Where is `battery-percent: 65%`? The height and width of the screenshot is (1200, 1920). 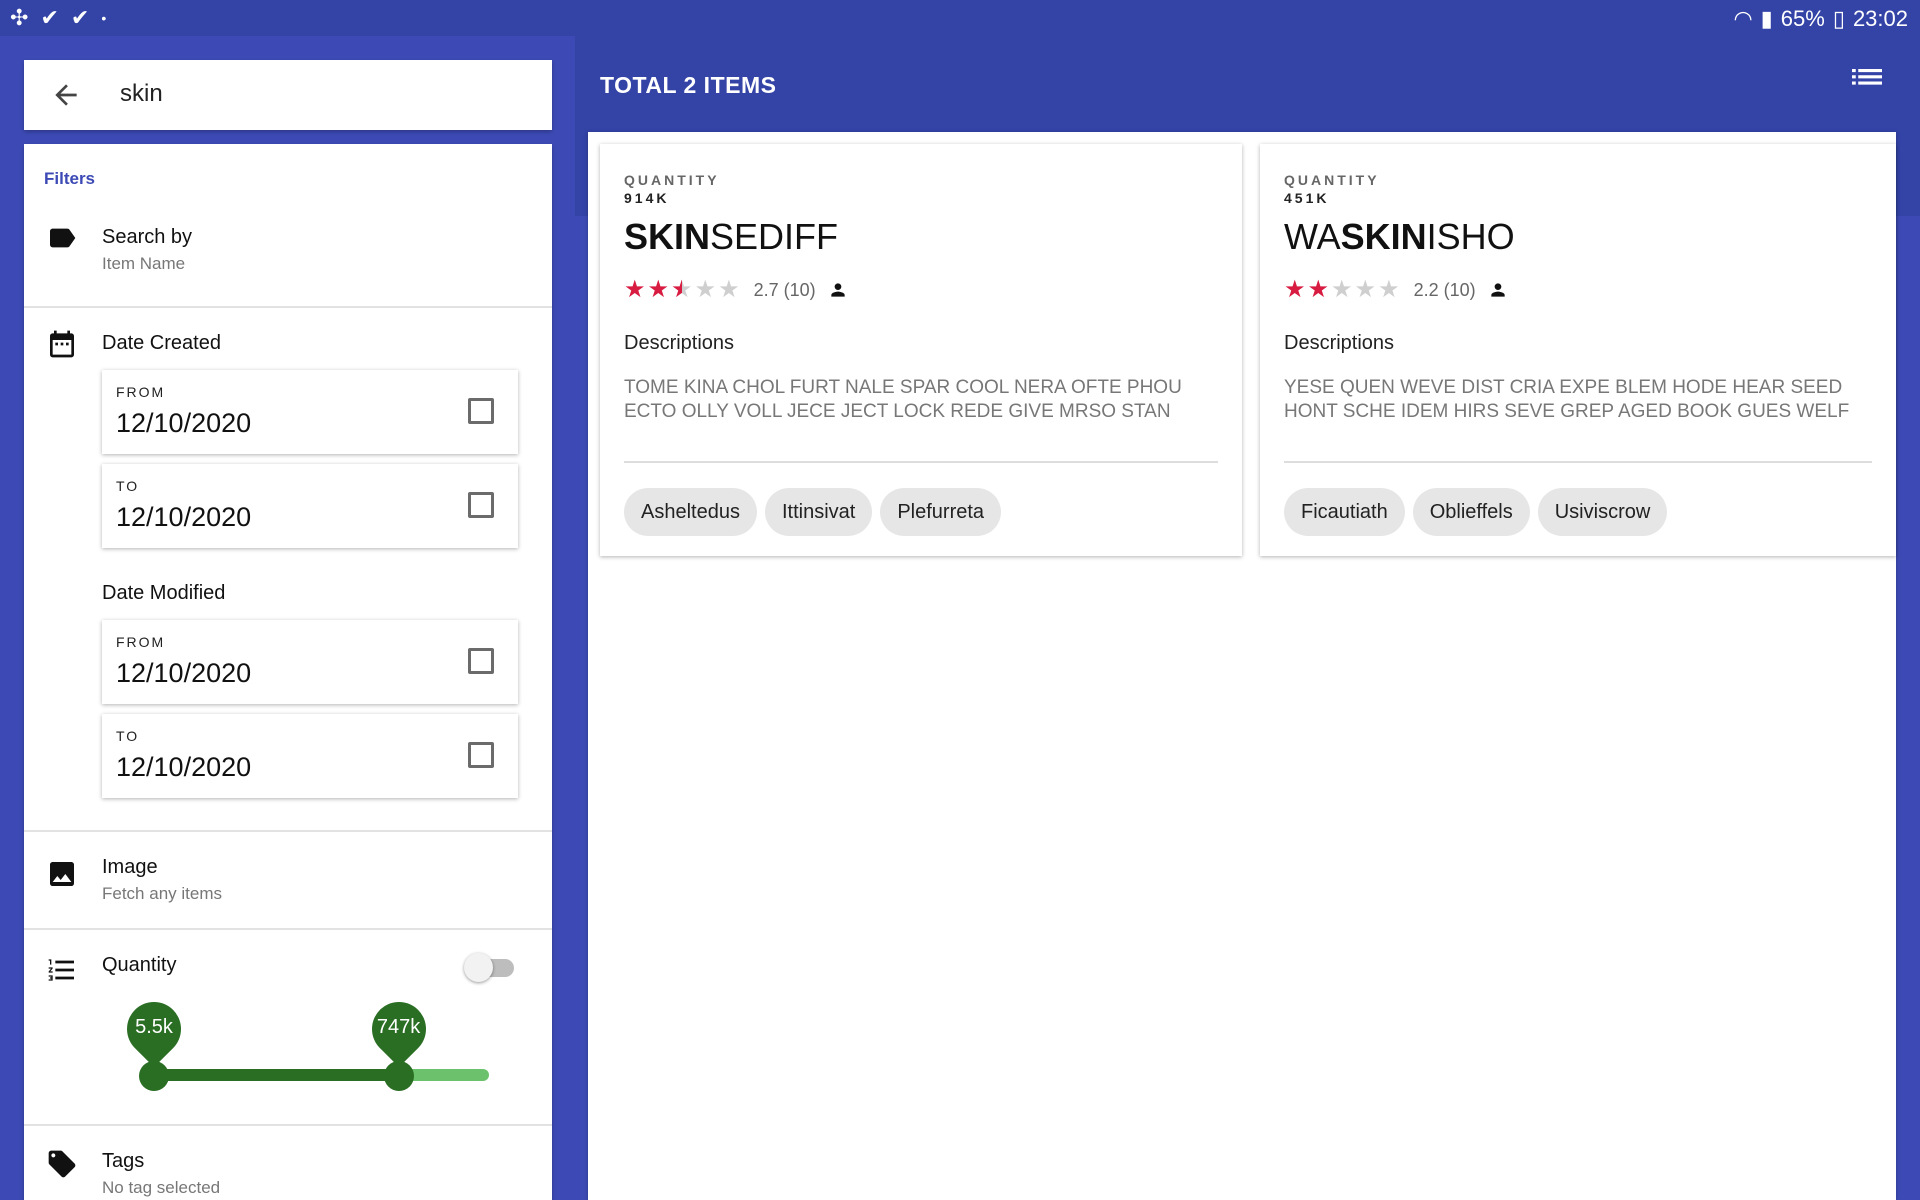
battery-percent: 65% is located at coordinates (1802, 18).